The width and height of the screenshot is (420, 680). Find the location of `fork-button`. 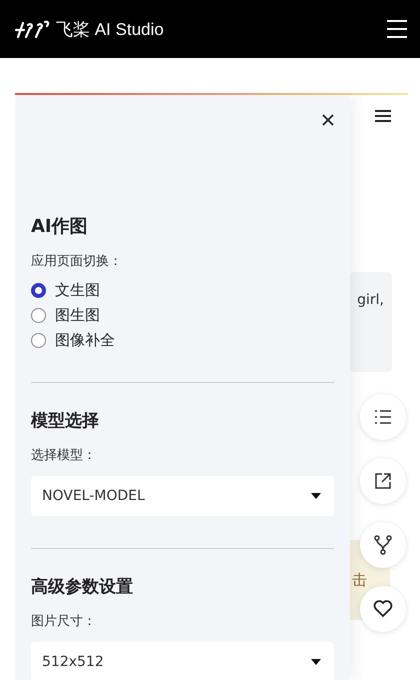

fork-button is located at coordinates (383, 545).